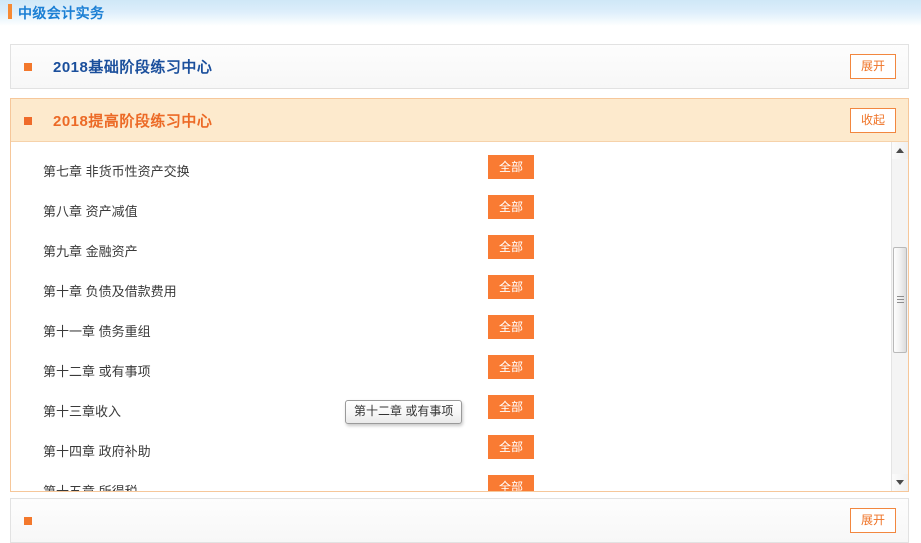 This screenshot has height=543, width=921. What do you see at coordinates (459, 329) in the screenshot?
I see `table-row: 第十一章 债务重组 全部` at bounding box center [459, 329].